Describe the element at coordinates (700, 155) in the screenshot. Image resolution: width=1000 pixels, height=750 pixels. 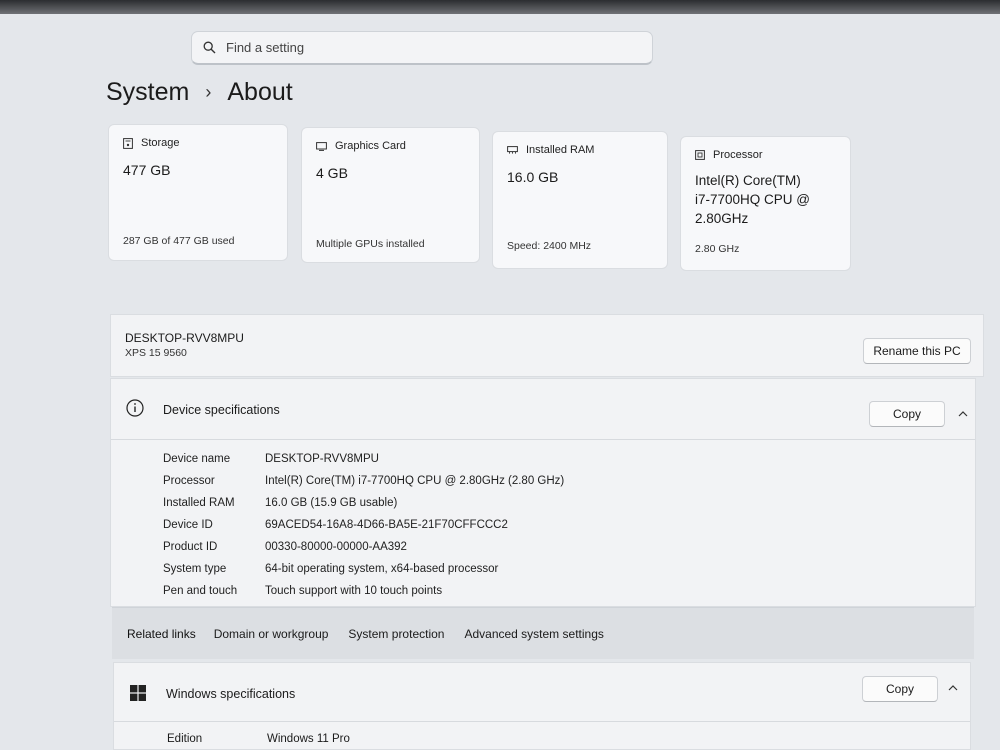
I see `processor-icon` at that location.